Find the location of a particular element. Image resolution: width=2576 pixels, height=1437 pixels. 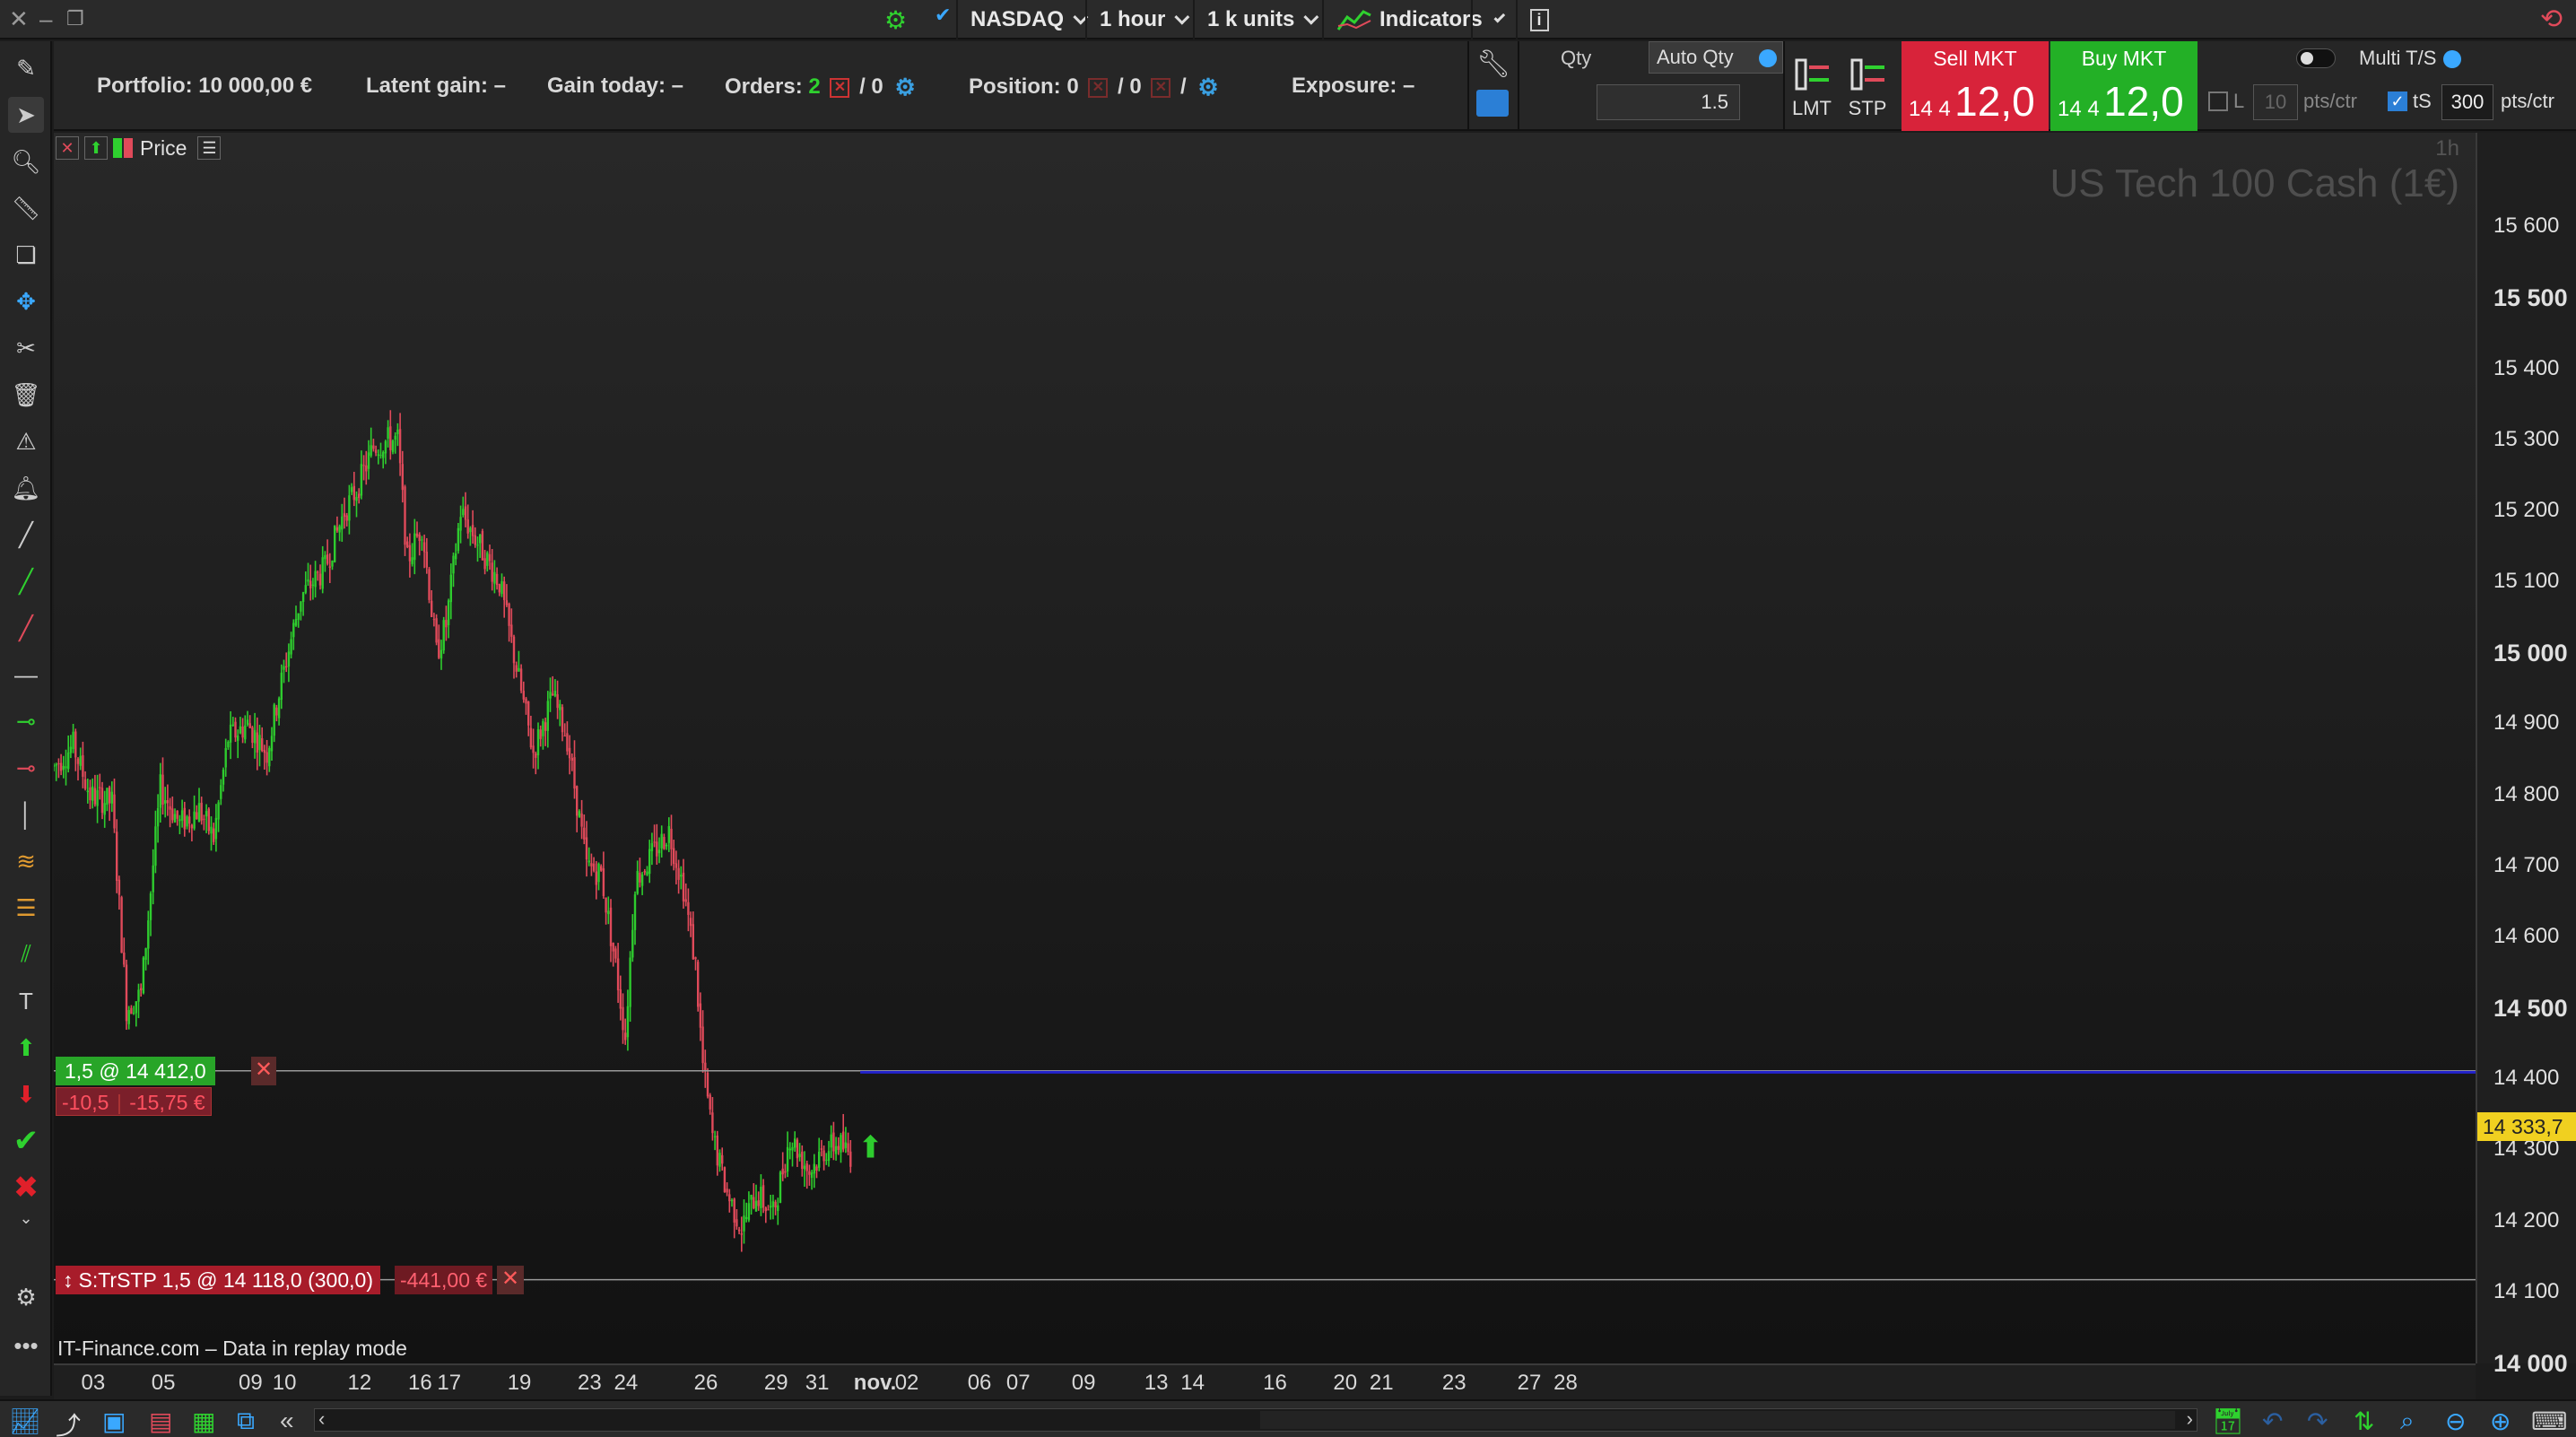

chart-icon: 📈︎ is located at coordinates (25, 1421).